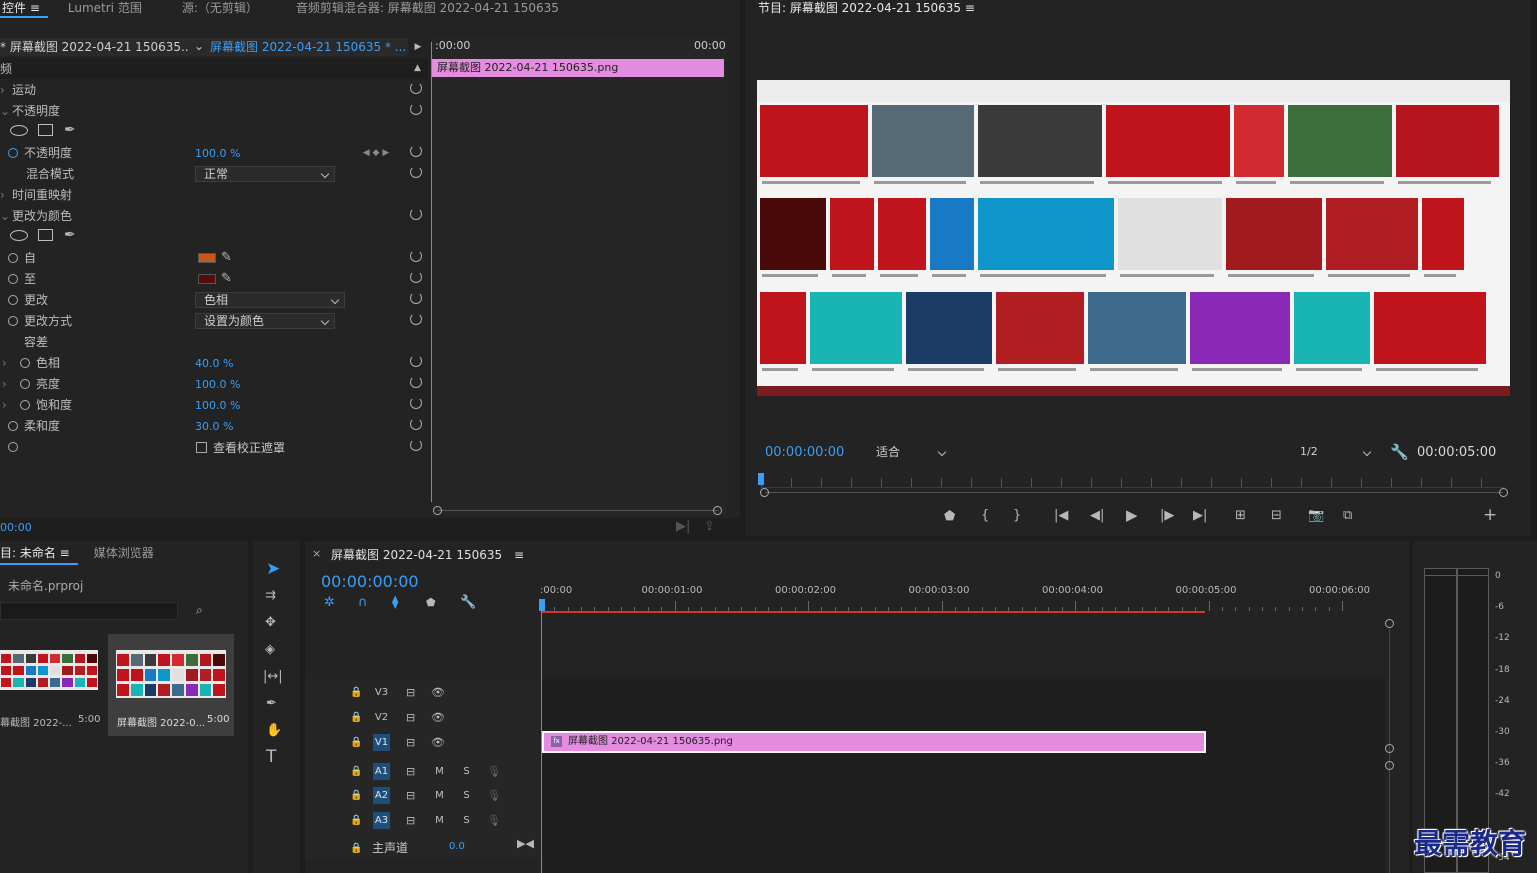  I want to click on property-tolerance: 容差, so click(214, 341).